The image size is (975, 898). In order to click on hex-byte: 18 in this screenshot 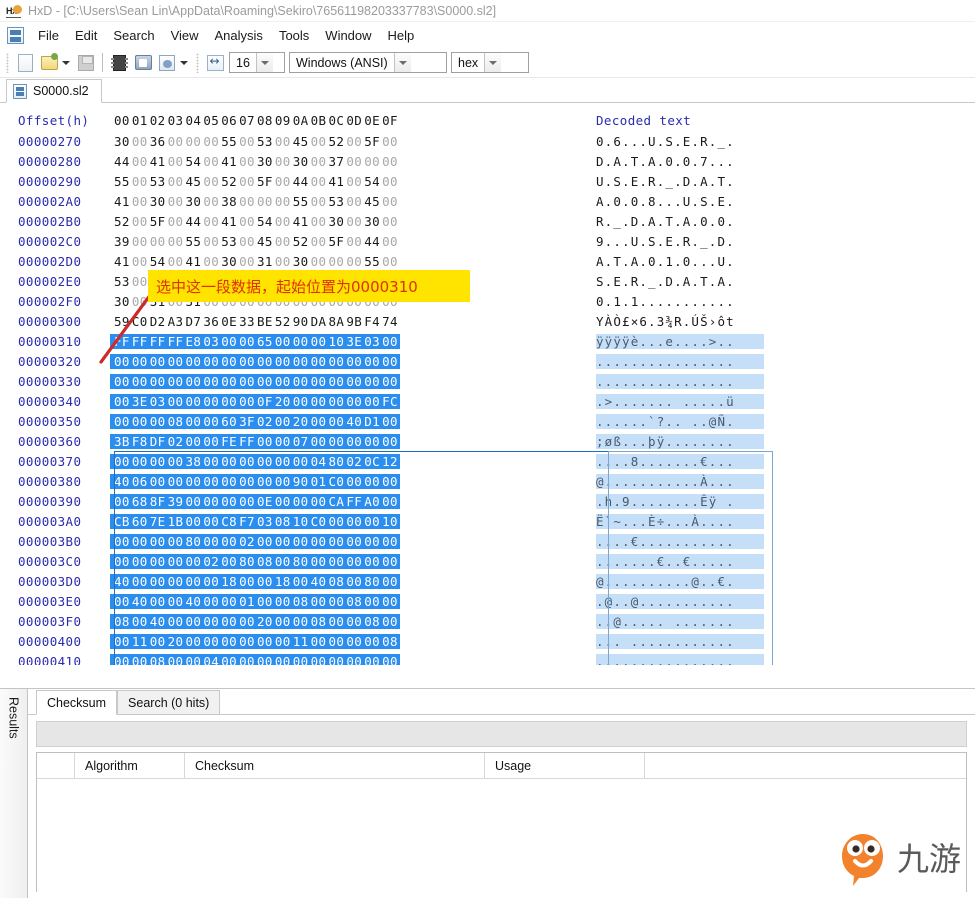, I will do `click(284, 581)`.